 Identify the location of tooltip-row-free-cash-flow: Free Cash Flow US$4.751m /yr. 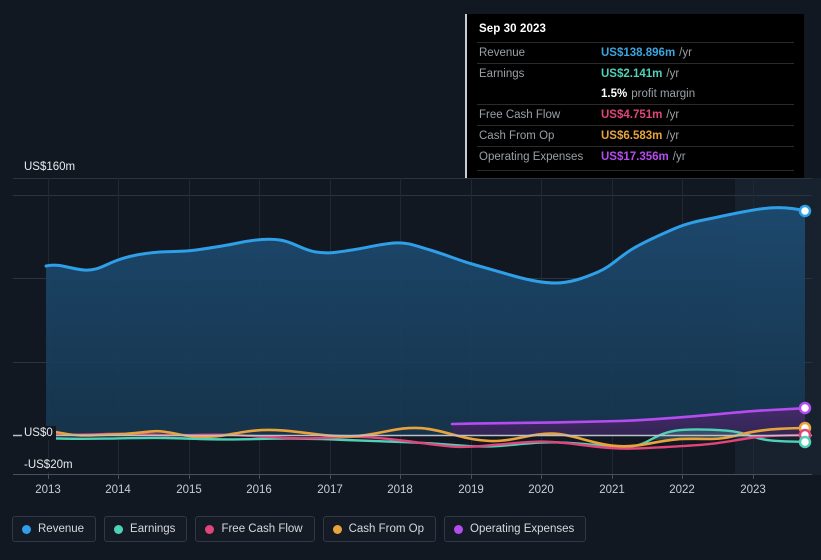
(635, 114).